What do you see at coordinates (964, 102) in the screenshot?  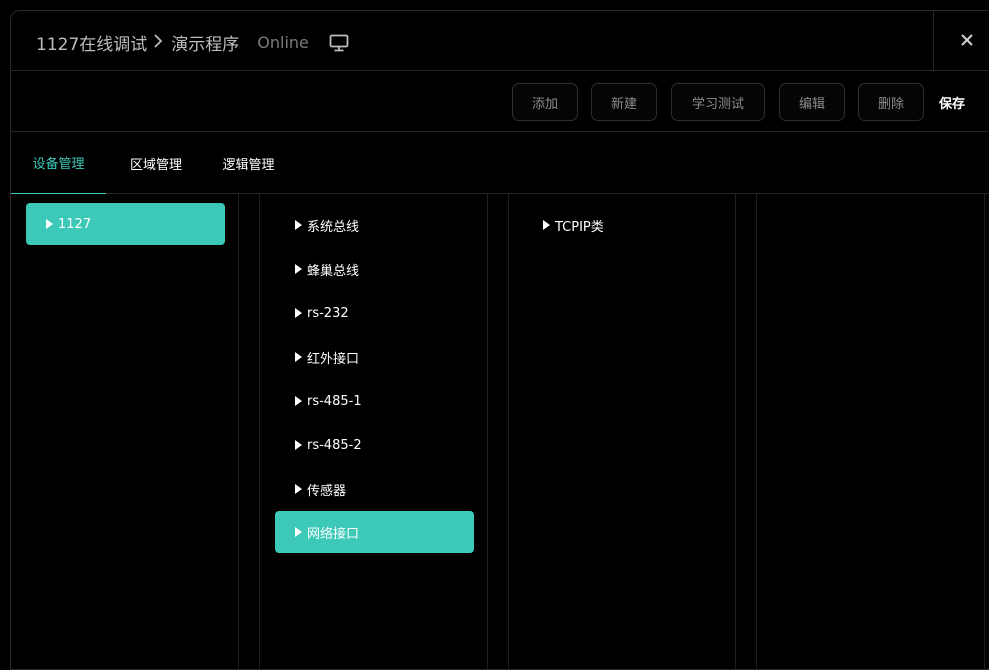 I see `save-button: 保存` at bounding box center [964, 102].